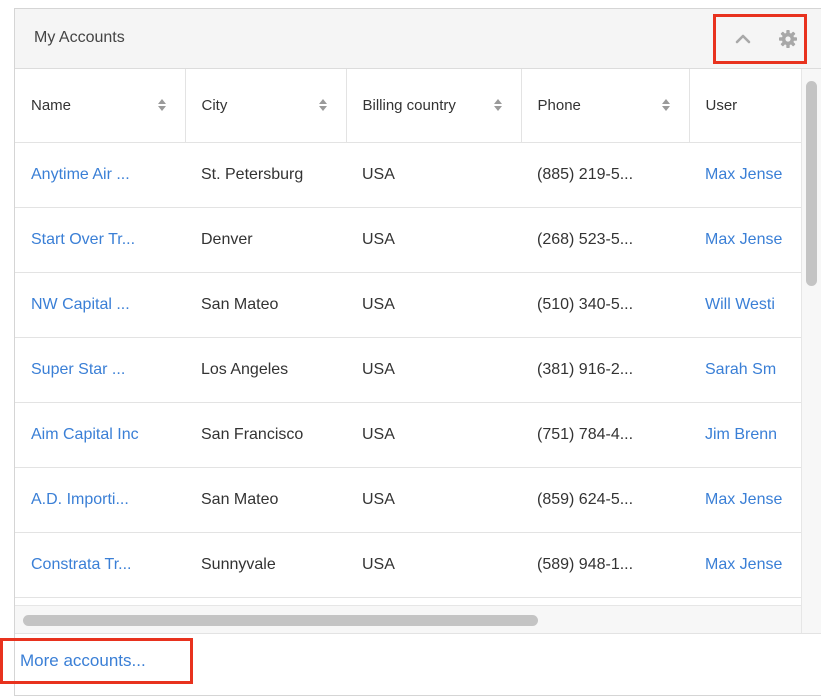  What do you see at coordinates (418, 39) in the screenshot?
I see `dashlet-header: My Accounts` at bounding box center [418, 39].